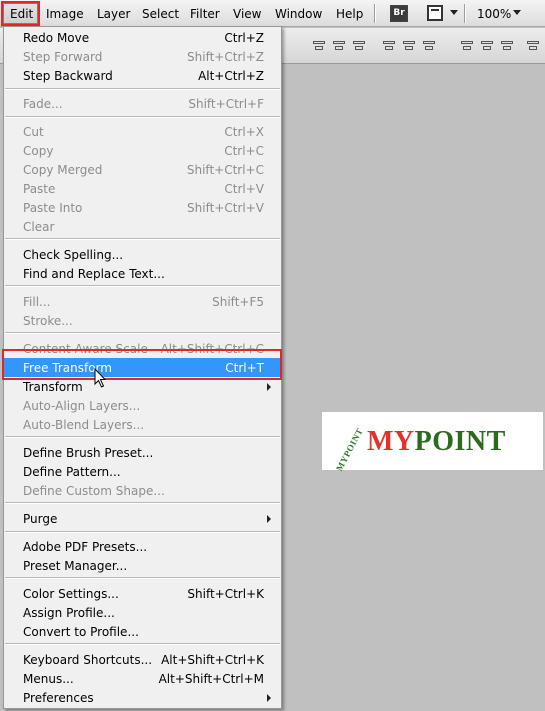  Describe the element at coordinates (142, 150) in the screenshot. I see `menu-item-copy: Copy Ctrl+C` at that location.